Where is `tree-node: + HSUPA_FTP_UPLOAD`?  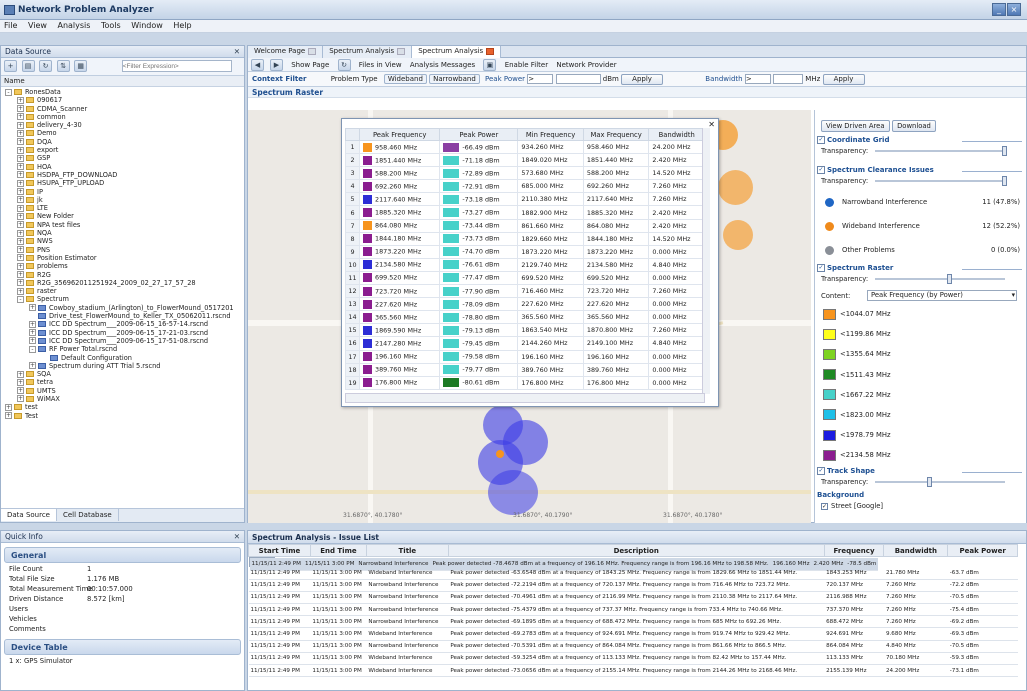
tree-node: + HSUPA_FTP_UPLOAD is located at coordinates (122, 183).